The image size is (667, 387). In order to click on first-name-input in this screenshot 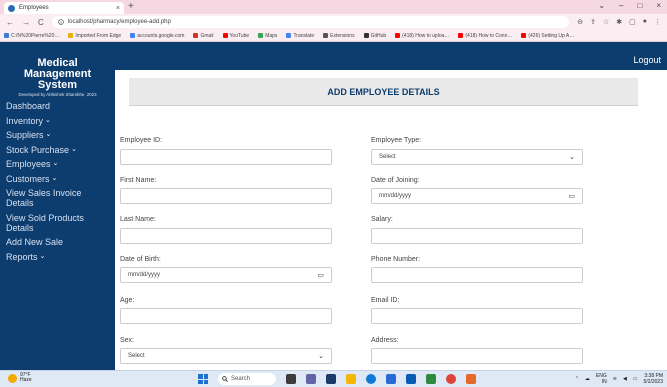, I will do `click(226, 196)`.